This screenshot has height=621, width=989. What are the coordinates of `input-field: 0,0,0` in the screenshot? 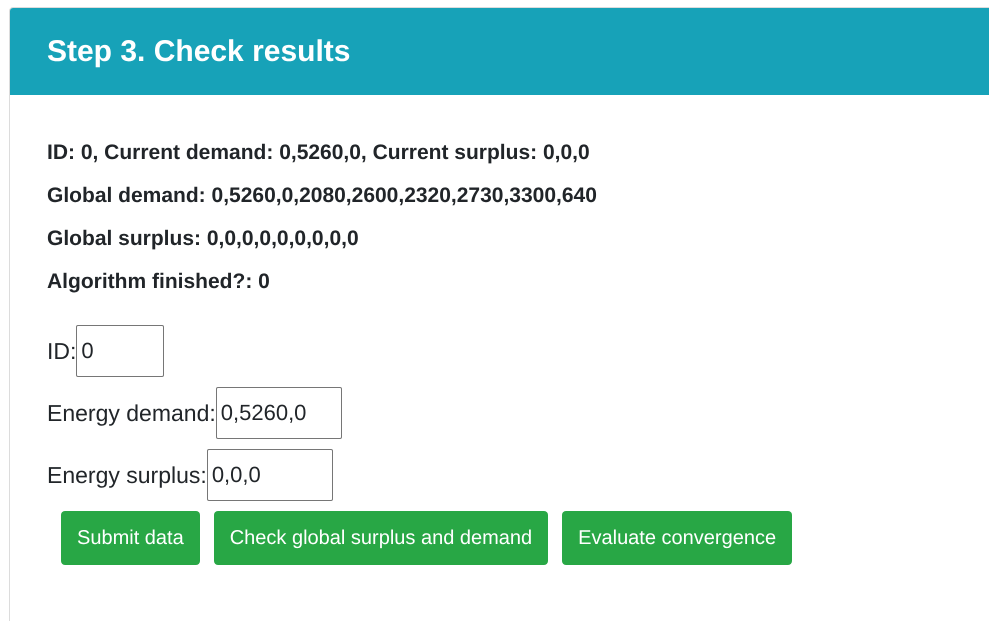 It's located at (269, 475).